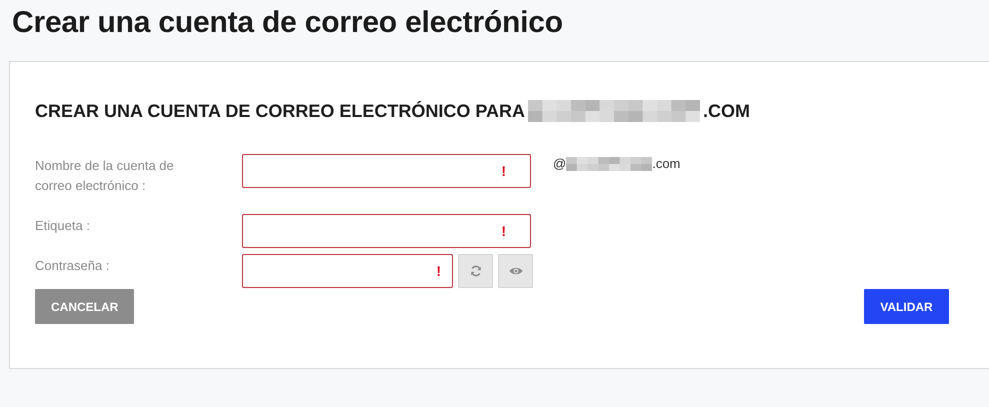 The image size is (989, 407). Describe the element at coordinates (280, 111) in the screenshot. I see `form-heading: CREAR UNA CUENTA DE CORREO ELECTRÓNICO PARA` at that location.